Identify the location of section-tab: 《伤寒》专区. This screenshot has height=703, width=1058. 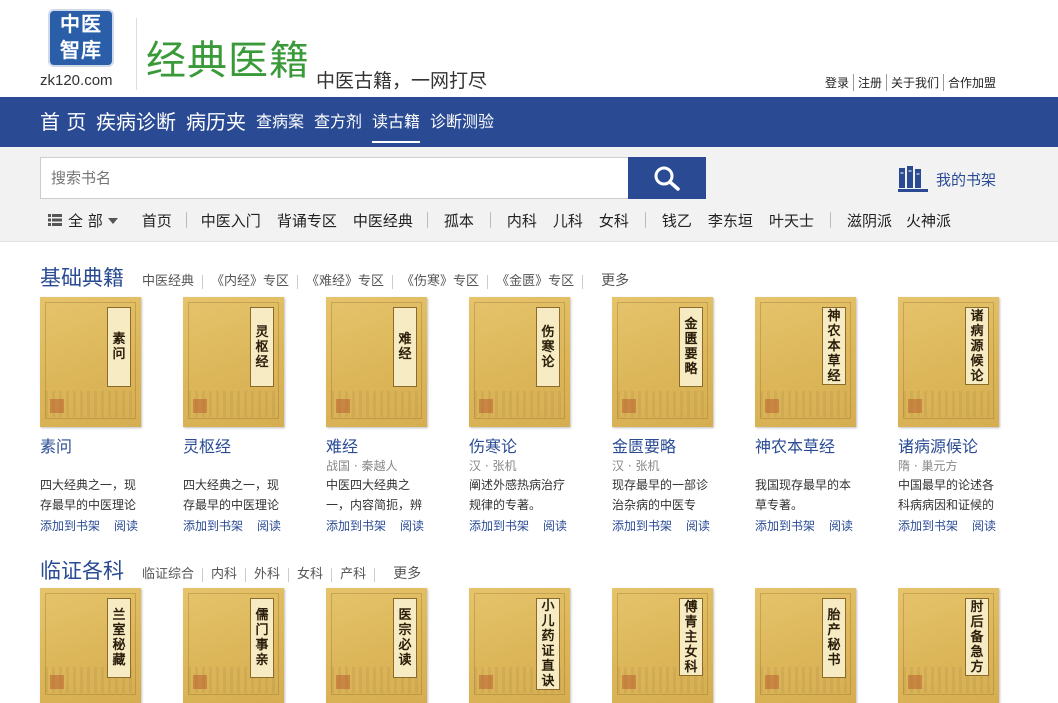
(441, 282).